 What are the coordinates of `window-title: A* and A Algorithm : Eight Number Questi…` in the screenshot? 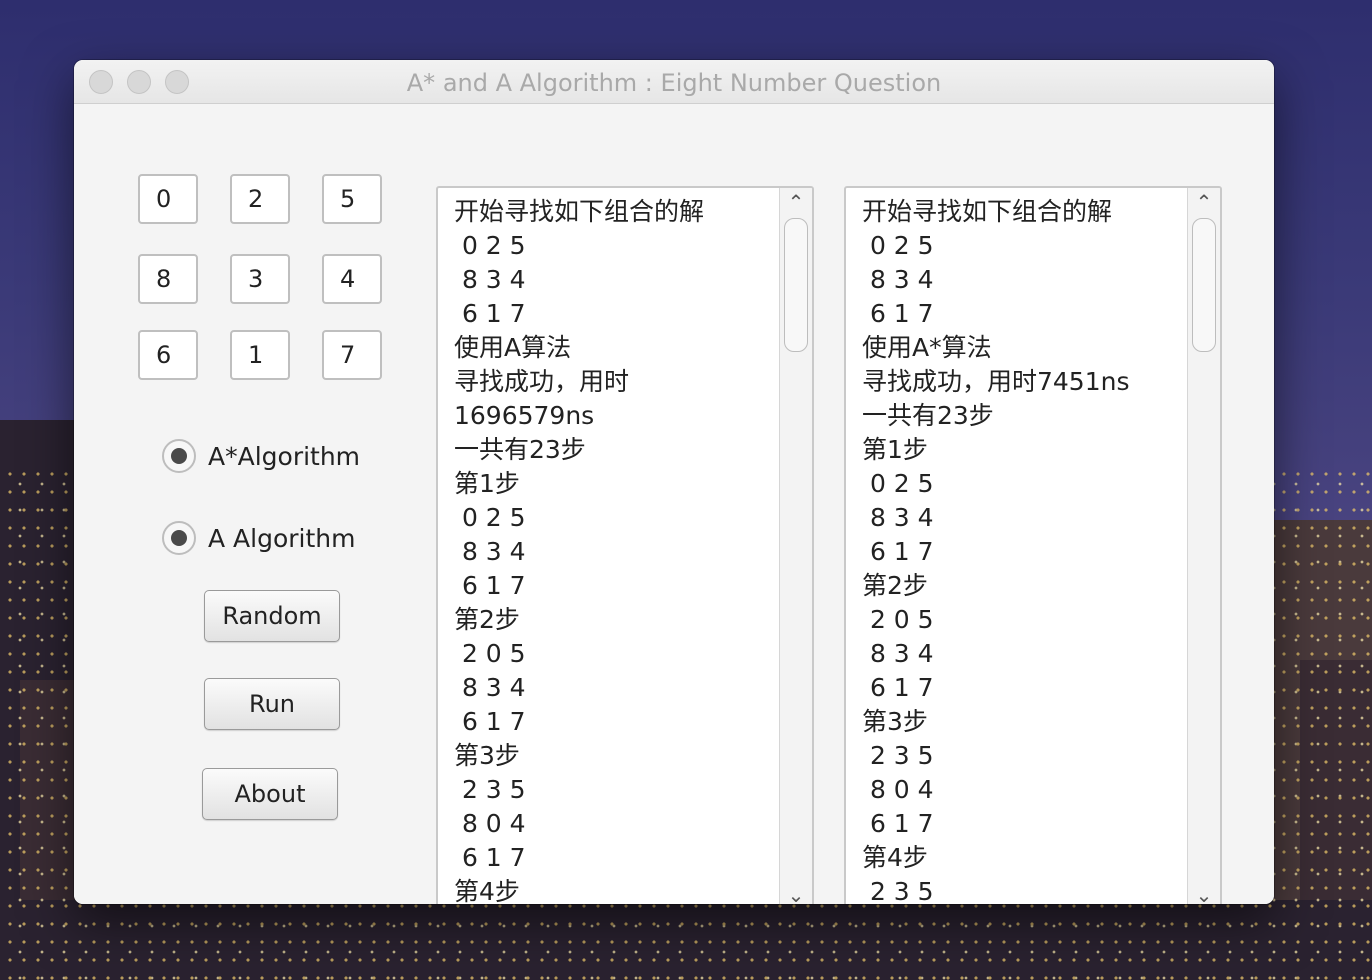 It's located at (674, 83).